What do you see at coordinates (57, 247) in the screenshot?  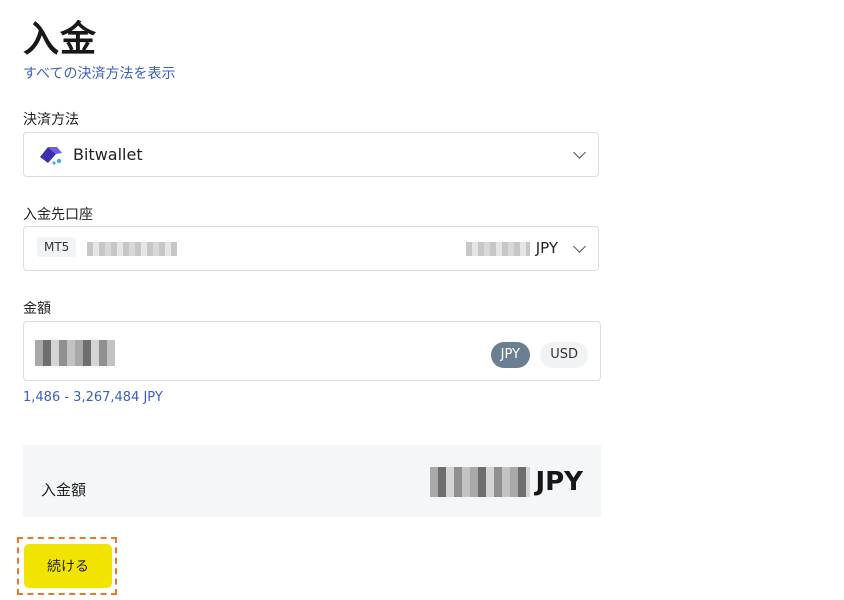 I see `platform-tag: MT5` at bounding box center [57, 247].